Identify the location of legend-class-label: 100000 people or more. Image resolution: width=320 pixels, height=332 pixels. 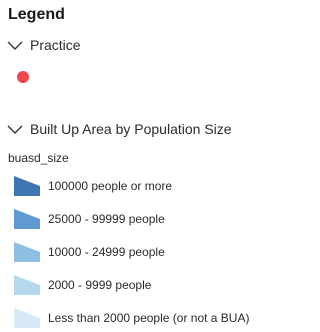
(110, 186).